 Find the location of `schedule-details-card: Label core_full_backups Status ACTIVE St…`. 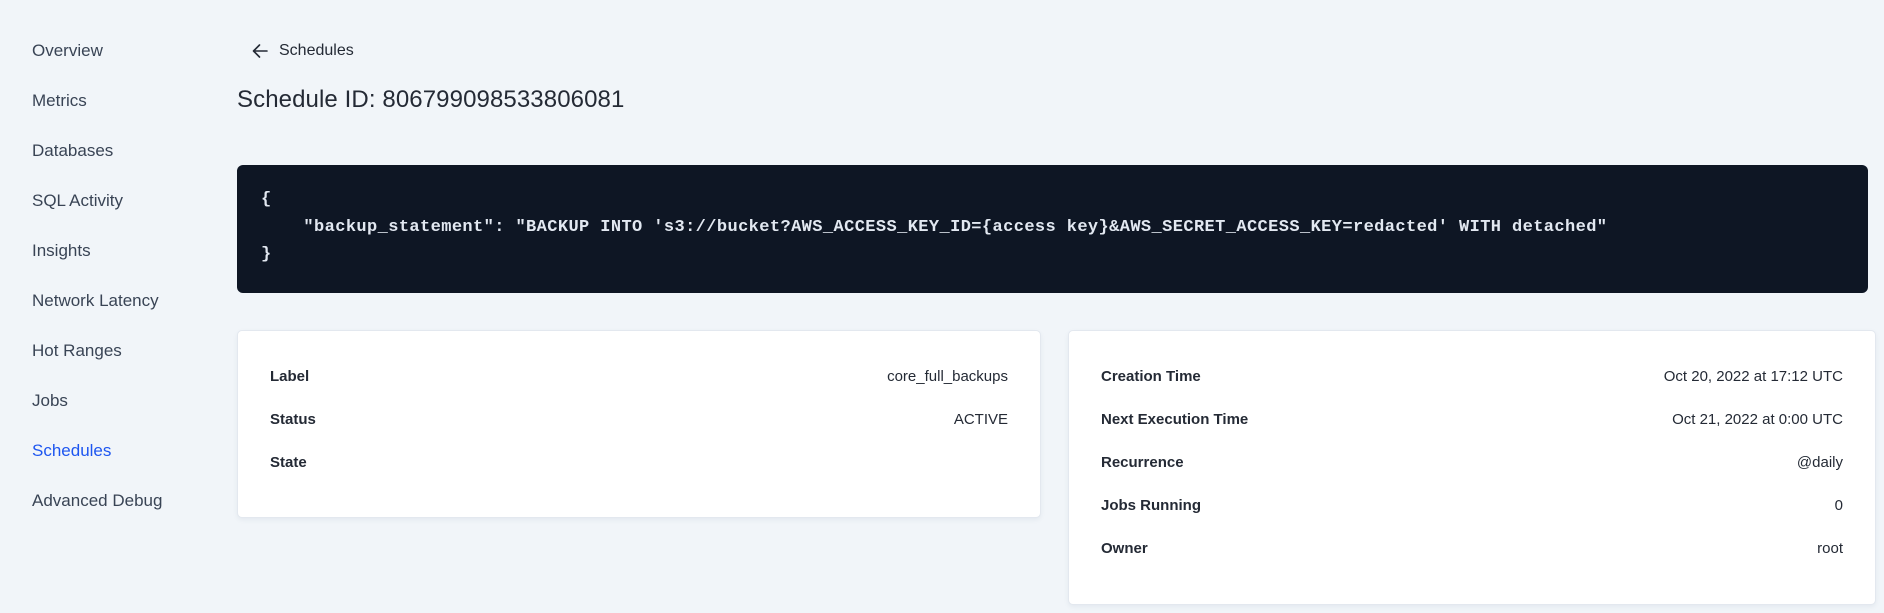

schedule-details-card: Label core_full_backups Status ACTIVE St… is located at coordinates (639, 424).